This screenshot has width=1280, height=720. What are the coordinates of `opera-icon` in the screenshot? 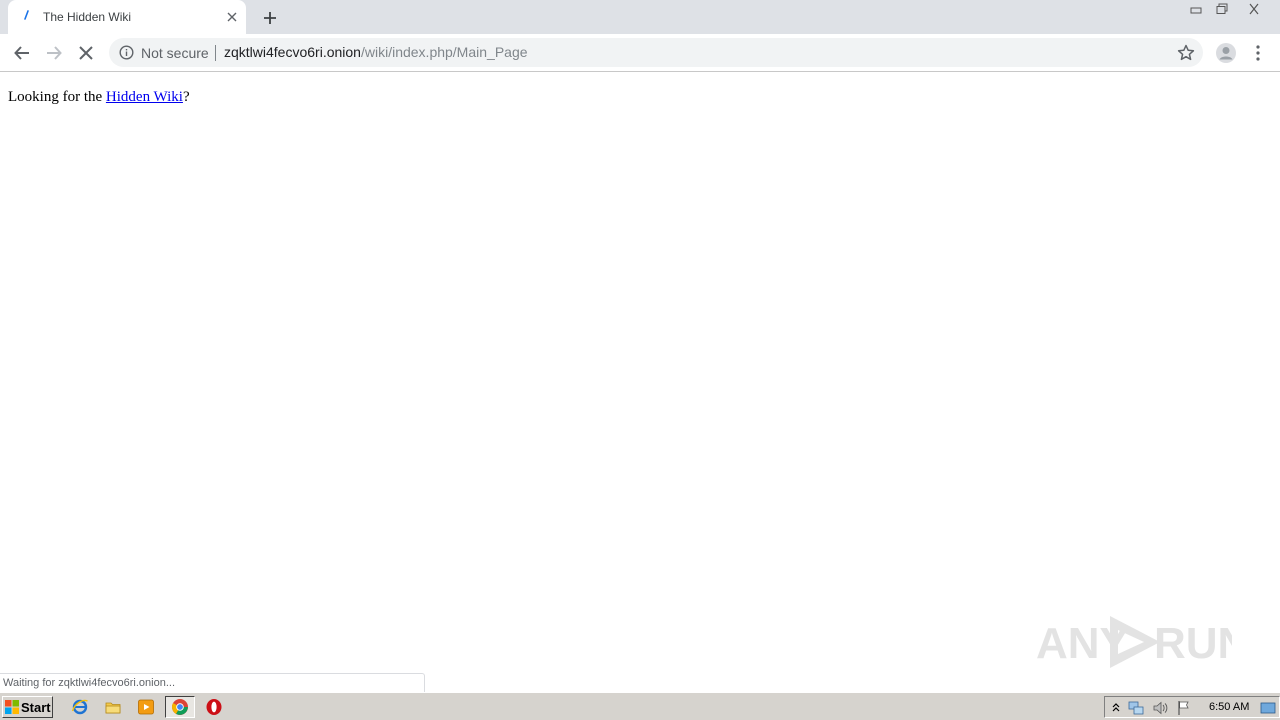 It's located at (214, 707).